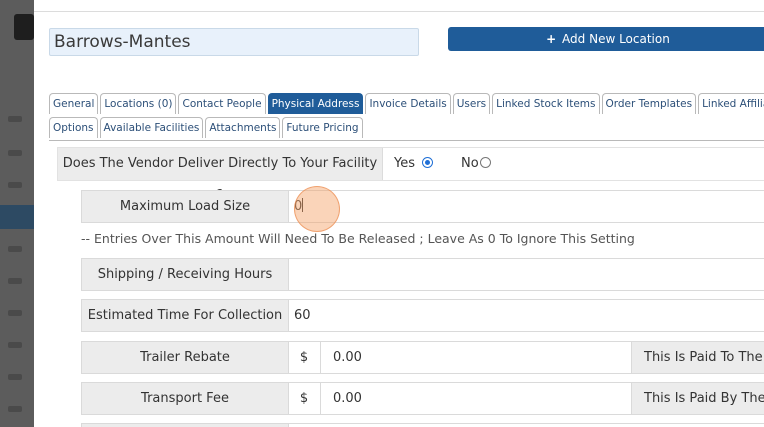 The image size is (764, 427). What do you see at coordinates (185, 357) in the screenshot?
I see `trailer-rebate-label: Trailer Rebate` at bounding box center [185, 357].